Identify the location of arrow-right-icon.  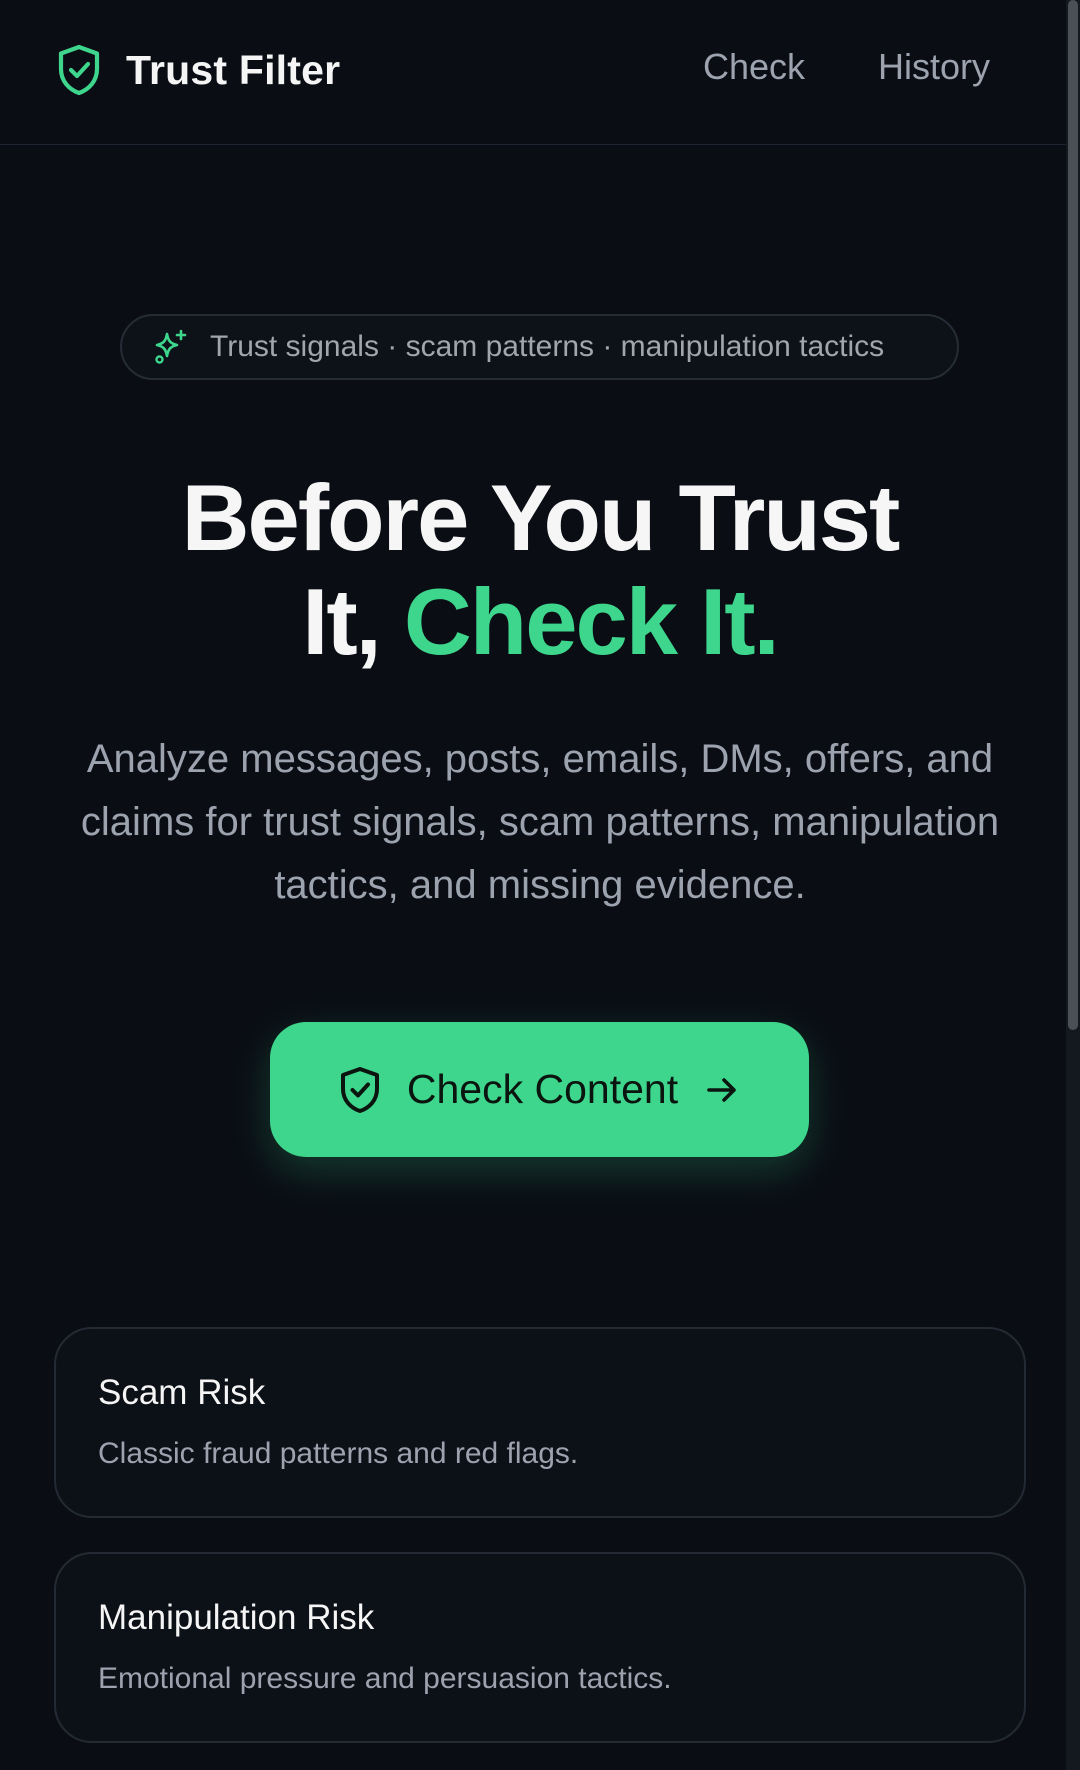
(721, 1089).